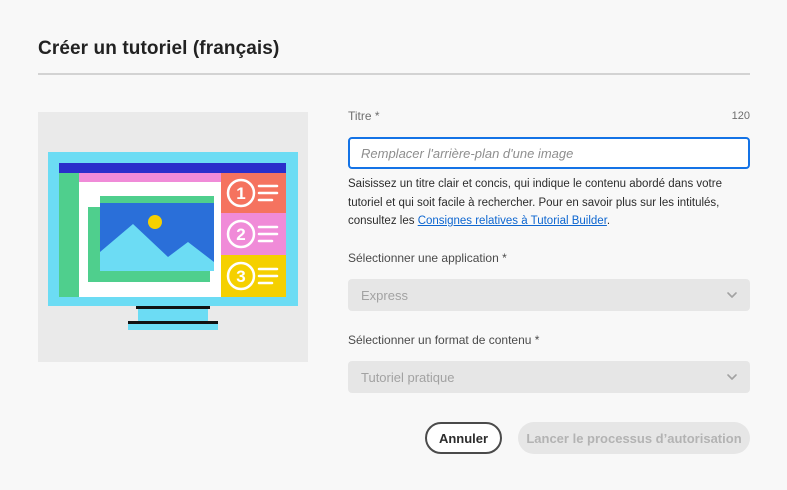  What do you see at coordinates (240, 234) in the screenshot?
I see `step-number: 2` at bounding box center [240, 234].